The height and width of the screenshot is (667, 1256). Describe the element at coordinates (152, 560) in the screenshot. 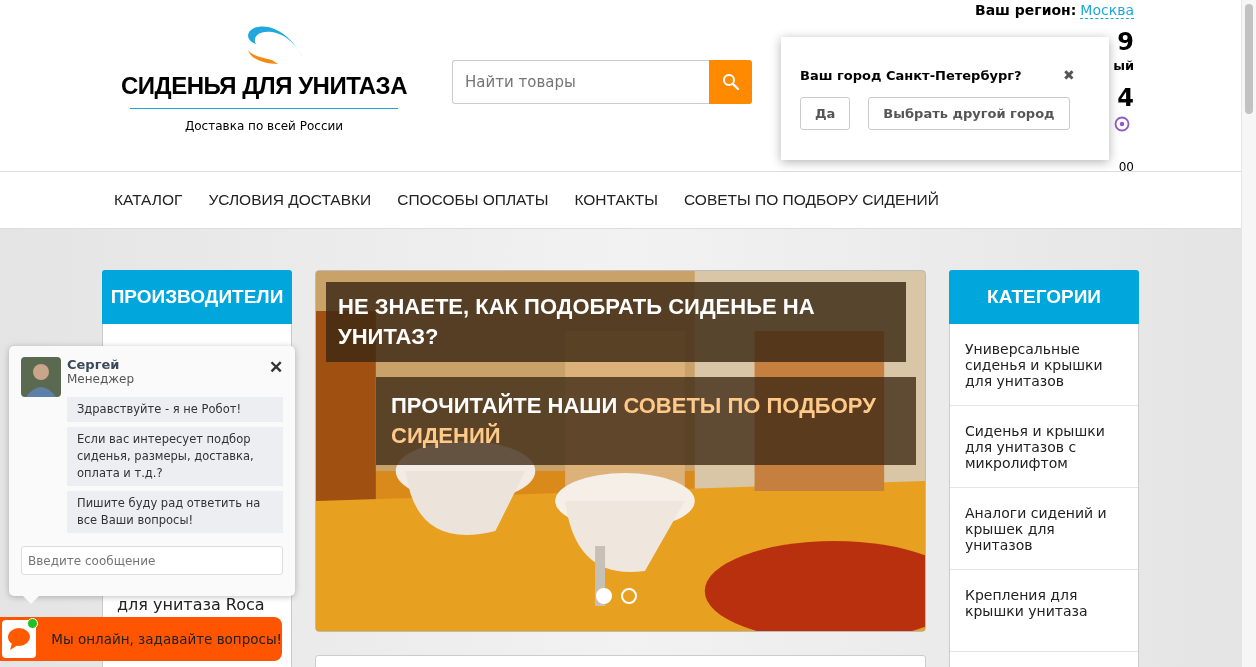

I see `message-field: Введите сообщение` at that location.